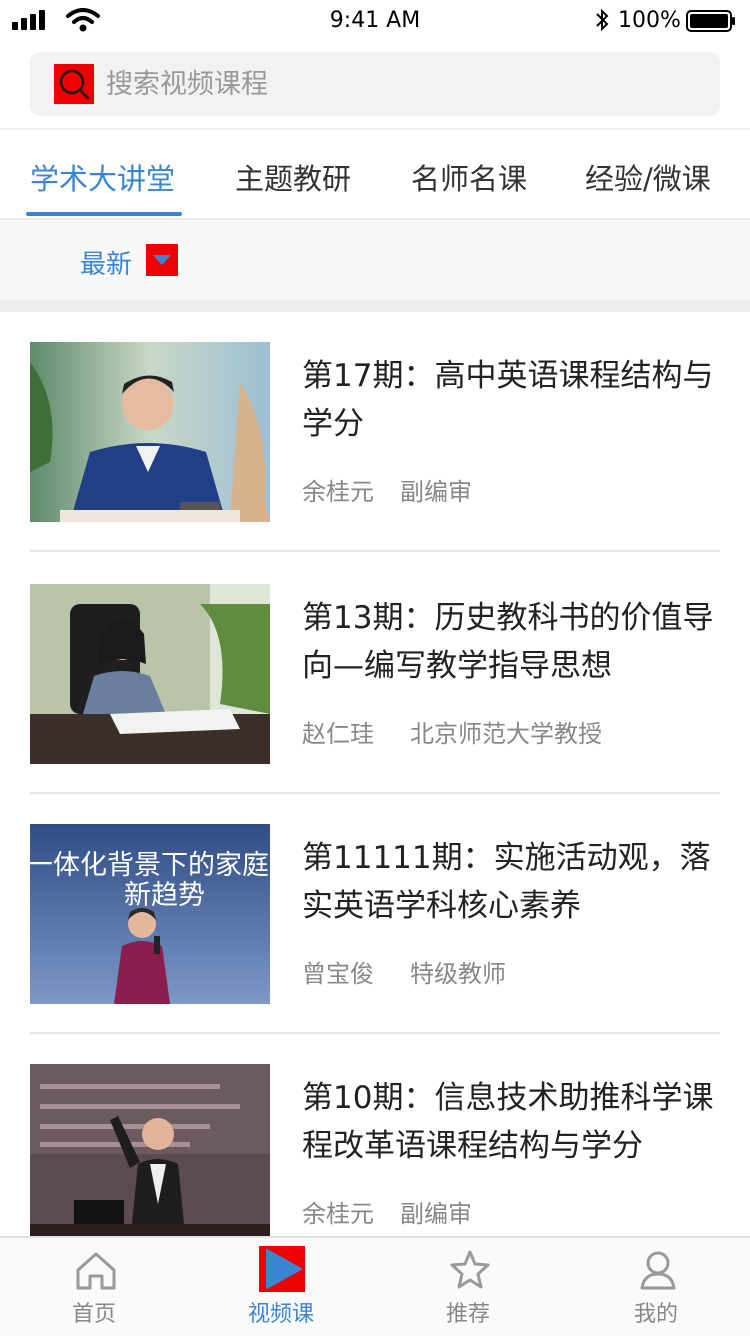  Describe the element at coordinates (404, 971) in the screenshot. I see `video-meta: 曾宝俊 特级教师` at that location.